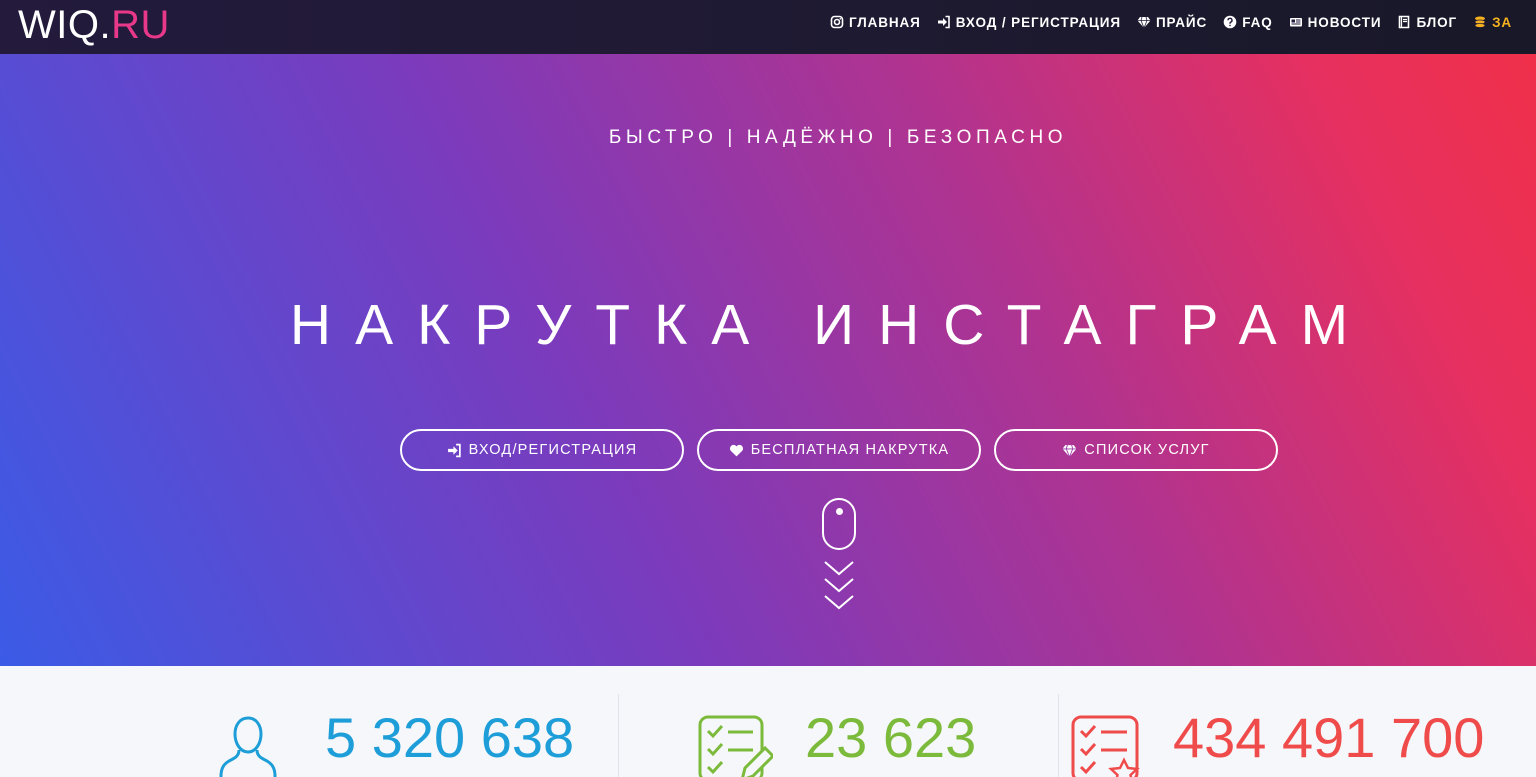  I want to click on coins-icon, so click(1480, 22).